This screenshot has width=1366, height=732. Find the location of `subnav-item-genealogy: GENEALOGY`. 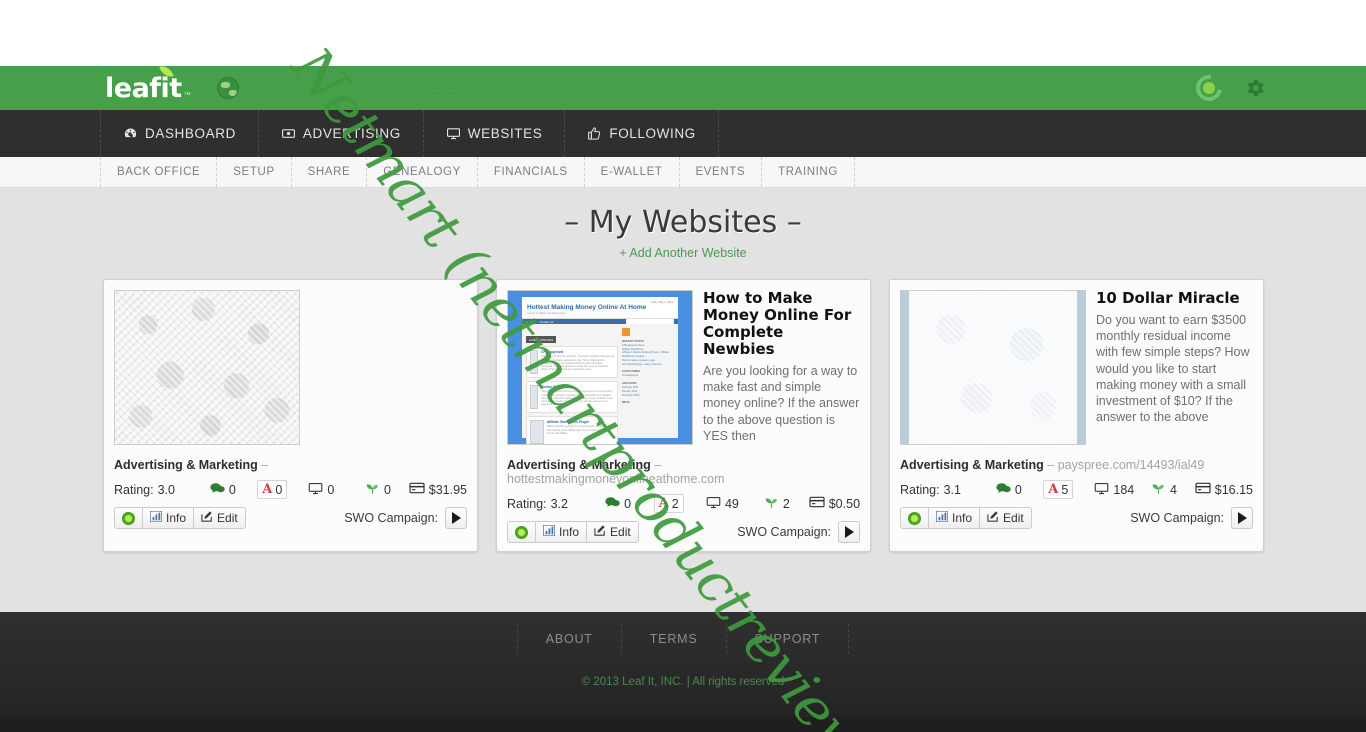

subnav-item-genealogy: GENEALOGY is located at coordinates (422, 172).